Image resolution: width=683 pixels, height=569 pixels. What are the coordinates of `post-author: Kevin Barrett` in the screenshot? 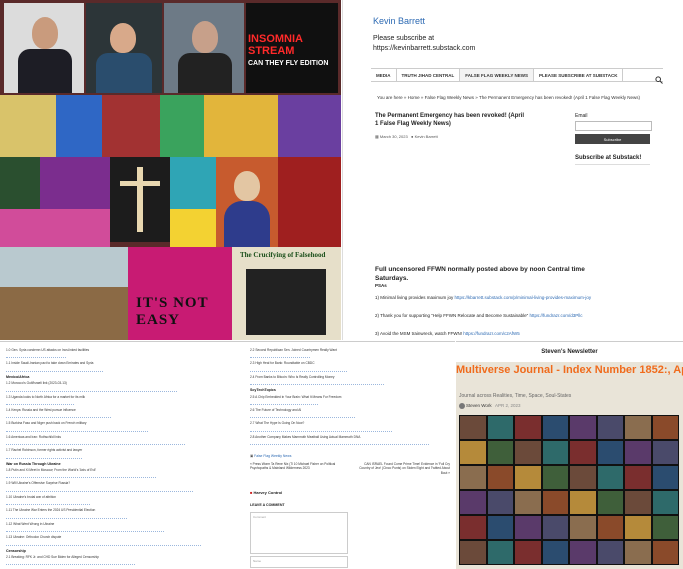 It's located at (426, 136).